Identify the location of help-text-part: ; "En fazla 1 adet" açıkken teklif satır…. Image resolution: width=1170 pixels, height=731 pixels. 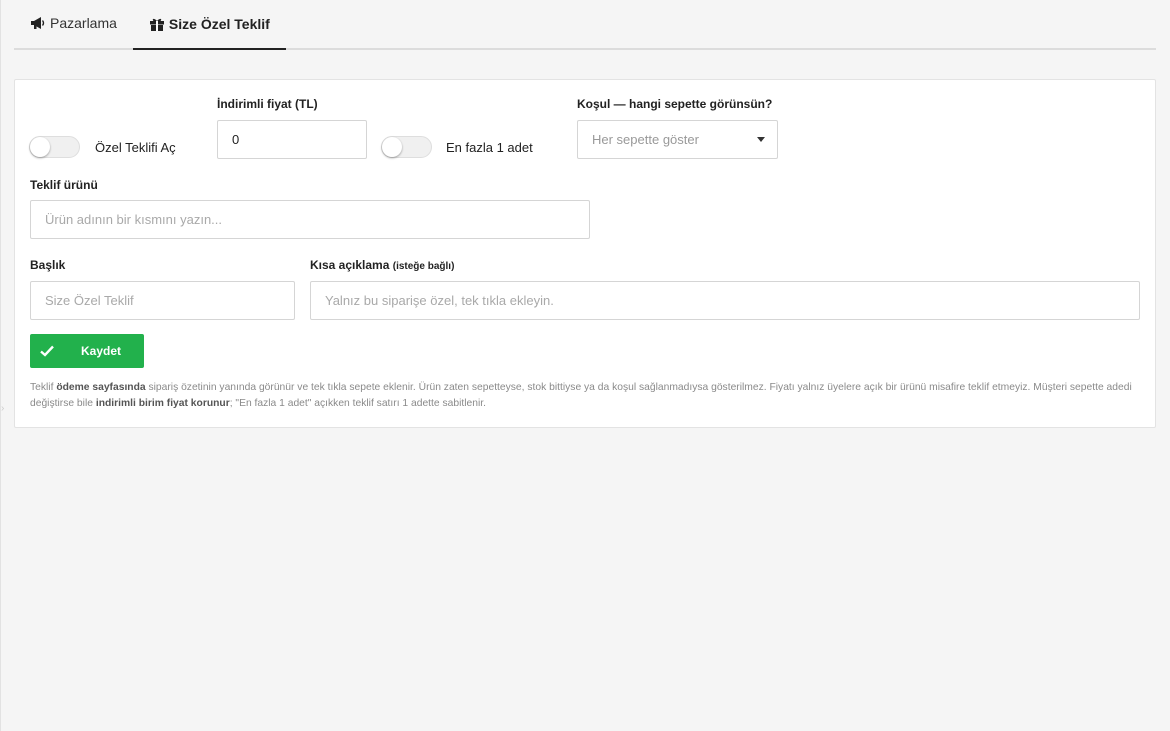
(357, 403).